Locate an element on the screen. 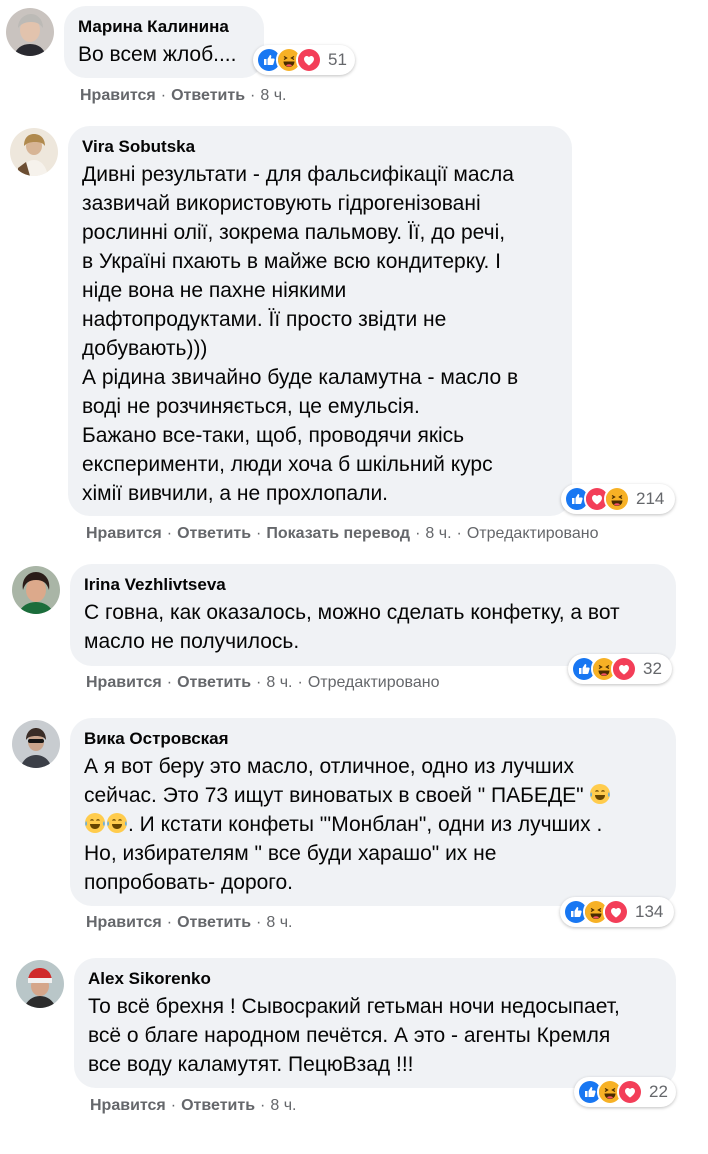  comment-author: Вика Островская is located at coordinates (373, 739).